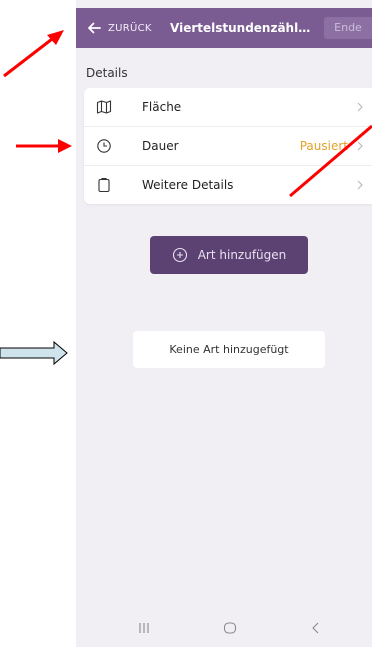  Describe the element at coordinates (33, 54) in the screenshot. I see `annotation-arrow-back` at that location.